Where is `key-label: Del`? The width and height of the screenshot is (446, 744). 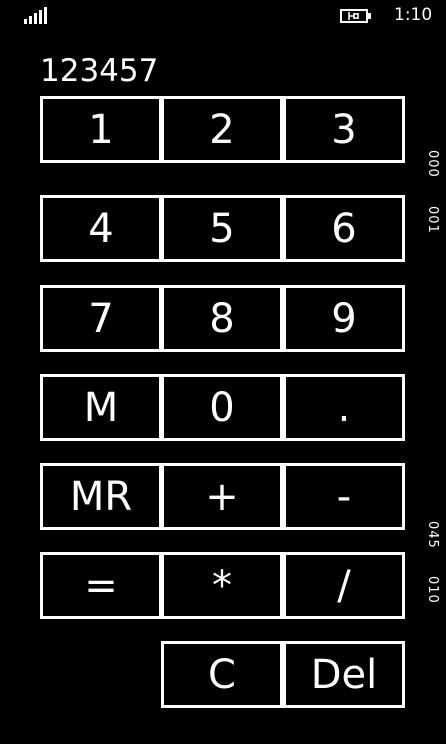
key-label: Del is located at coordinates (344, 674).